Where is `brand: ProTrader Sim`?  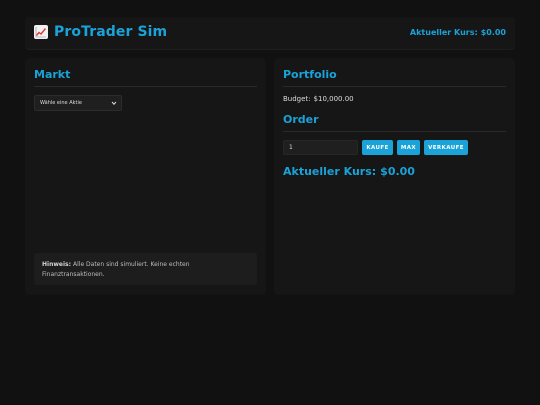
brand: ProTrader Sim is located at coordinates (100, 32).